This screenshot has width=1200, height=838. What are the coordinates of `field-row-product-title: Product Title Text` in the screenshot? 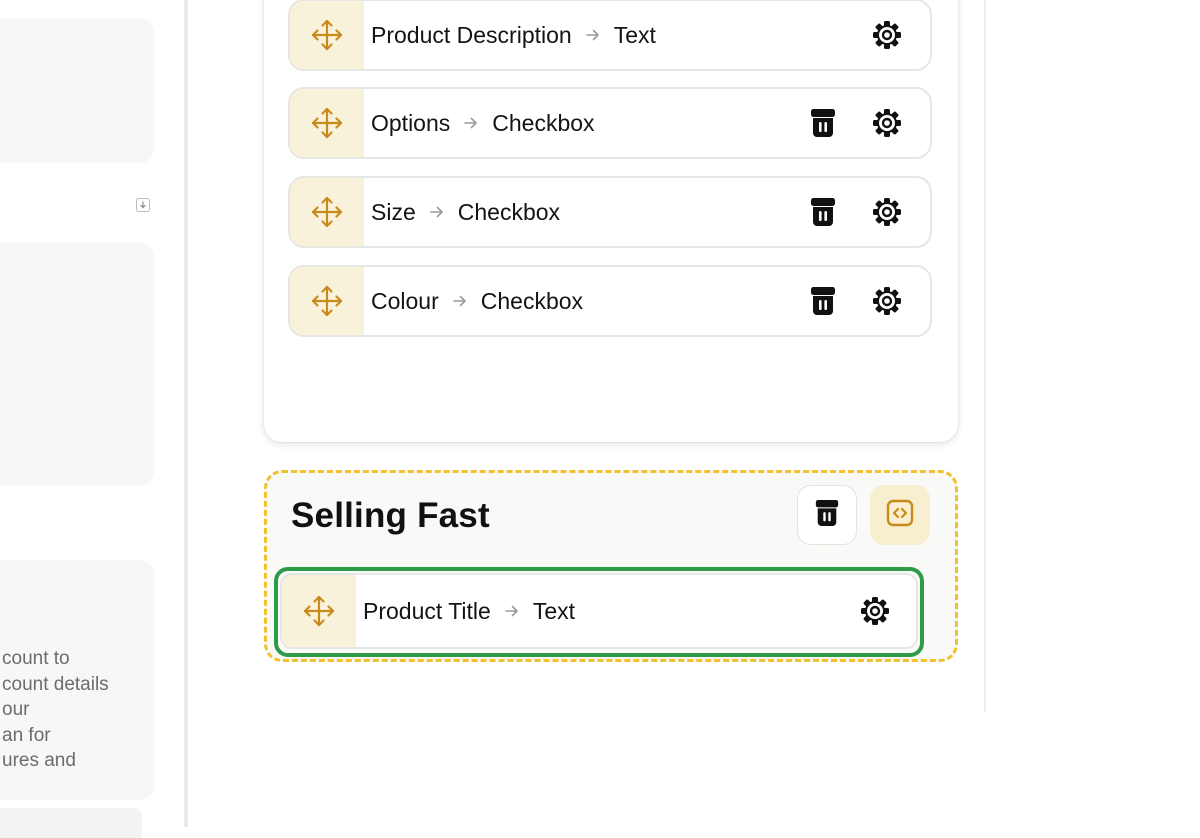 It's located at (599, 611).